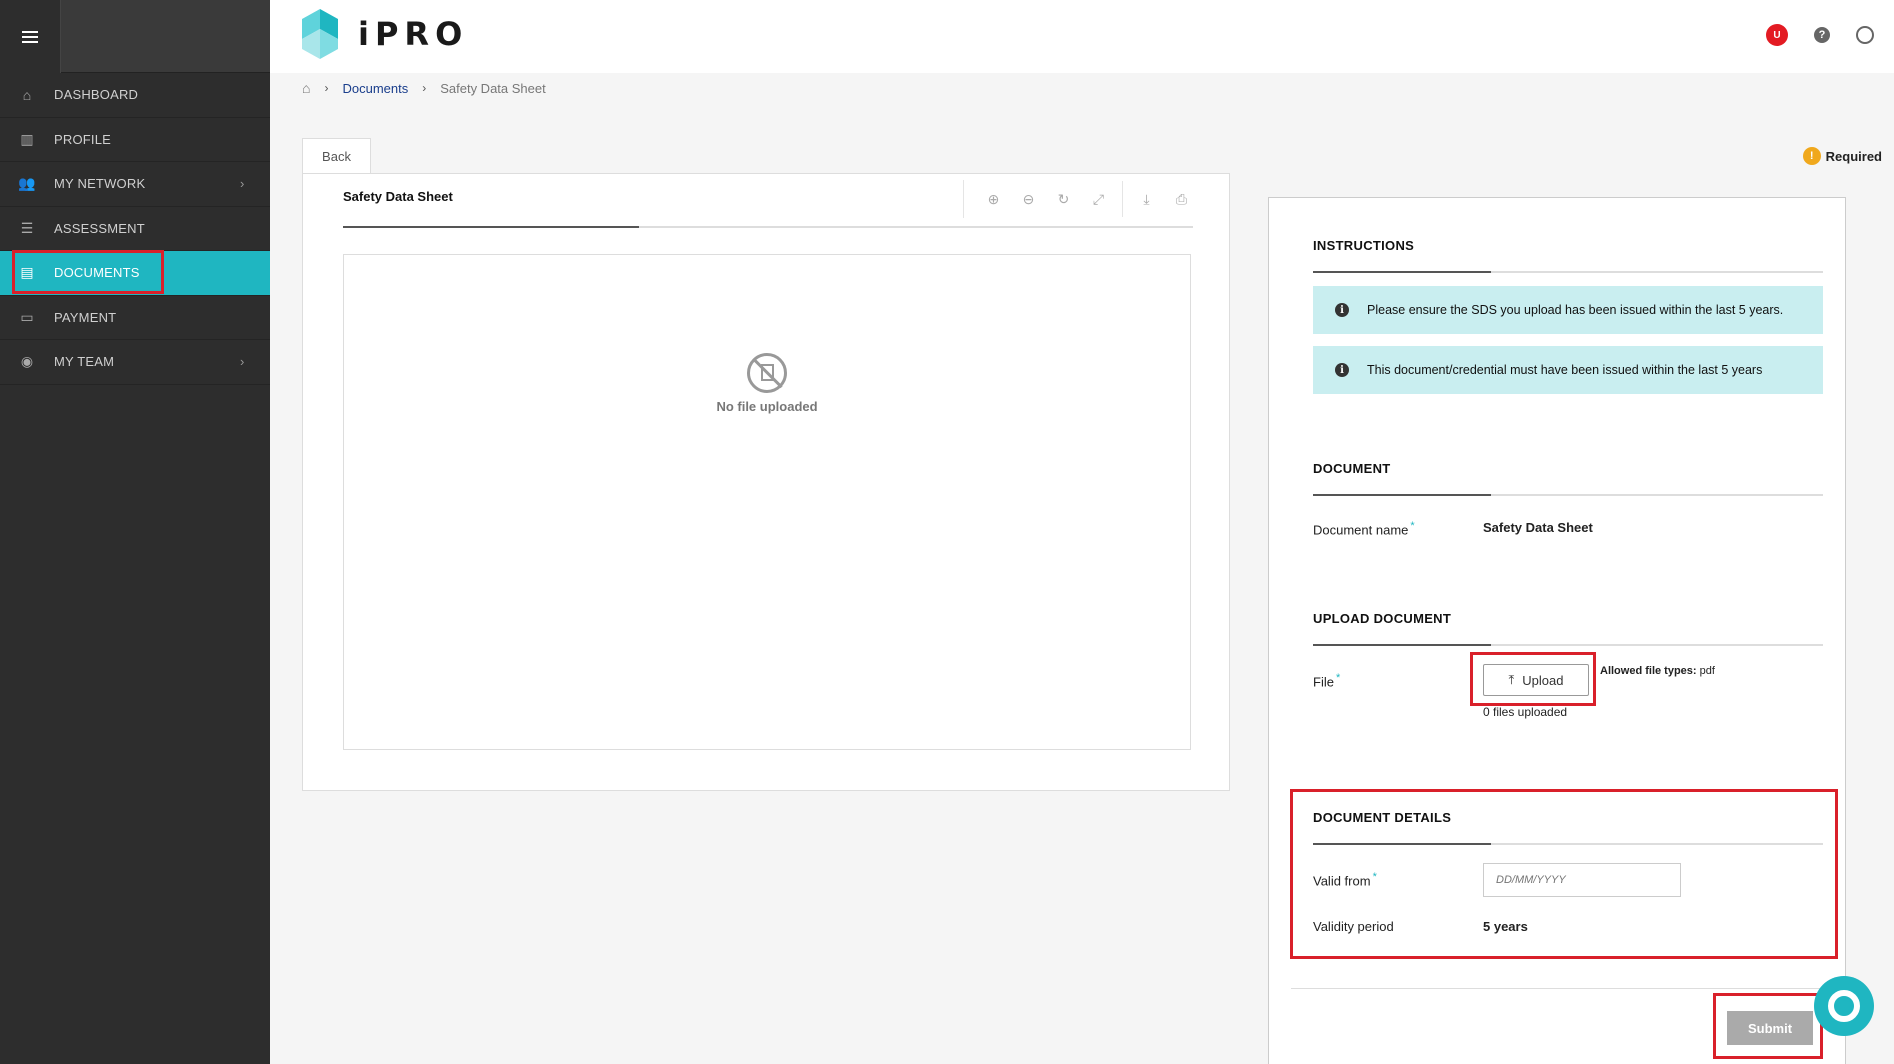 This screenshot has height=1064, width=1894. I want to click on sidebar-item-label: DOCUMENTS, so click(97, 273).